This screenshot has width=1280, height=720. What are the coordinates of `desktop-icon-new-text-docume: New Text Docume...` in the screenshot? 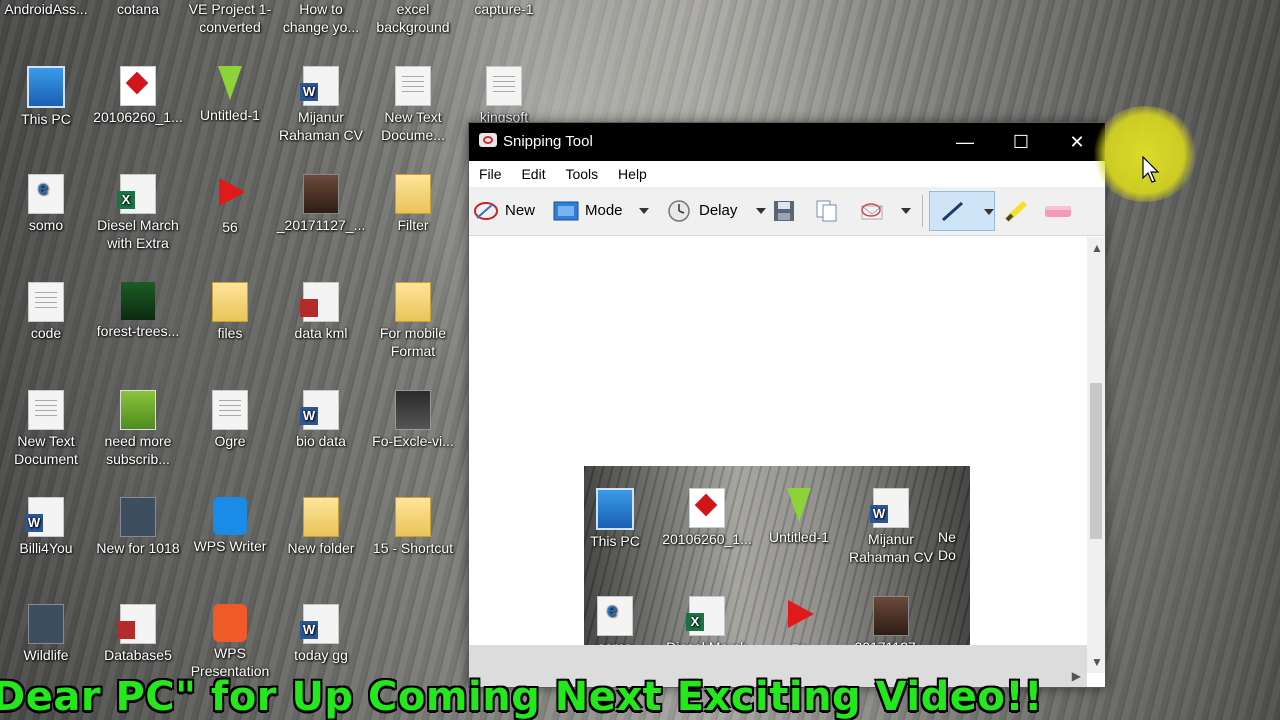 It's located at (413, 105).